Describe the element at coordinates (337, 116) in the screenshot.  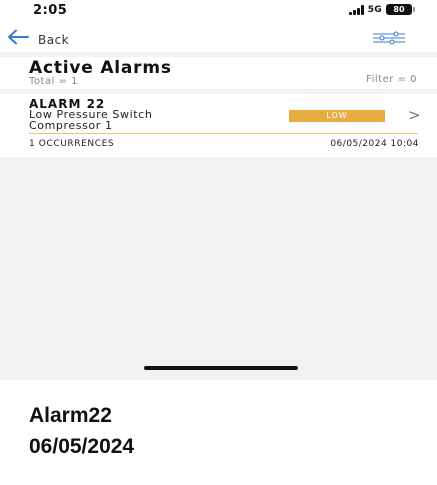
I see `severity-badge: LOW` at that location.